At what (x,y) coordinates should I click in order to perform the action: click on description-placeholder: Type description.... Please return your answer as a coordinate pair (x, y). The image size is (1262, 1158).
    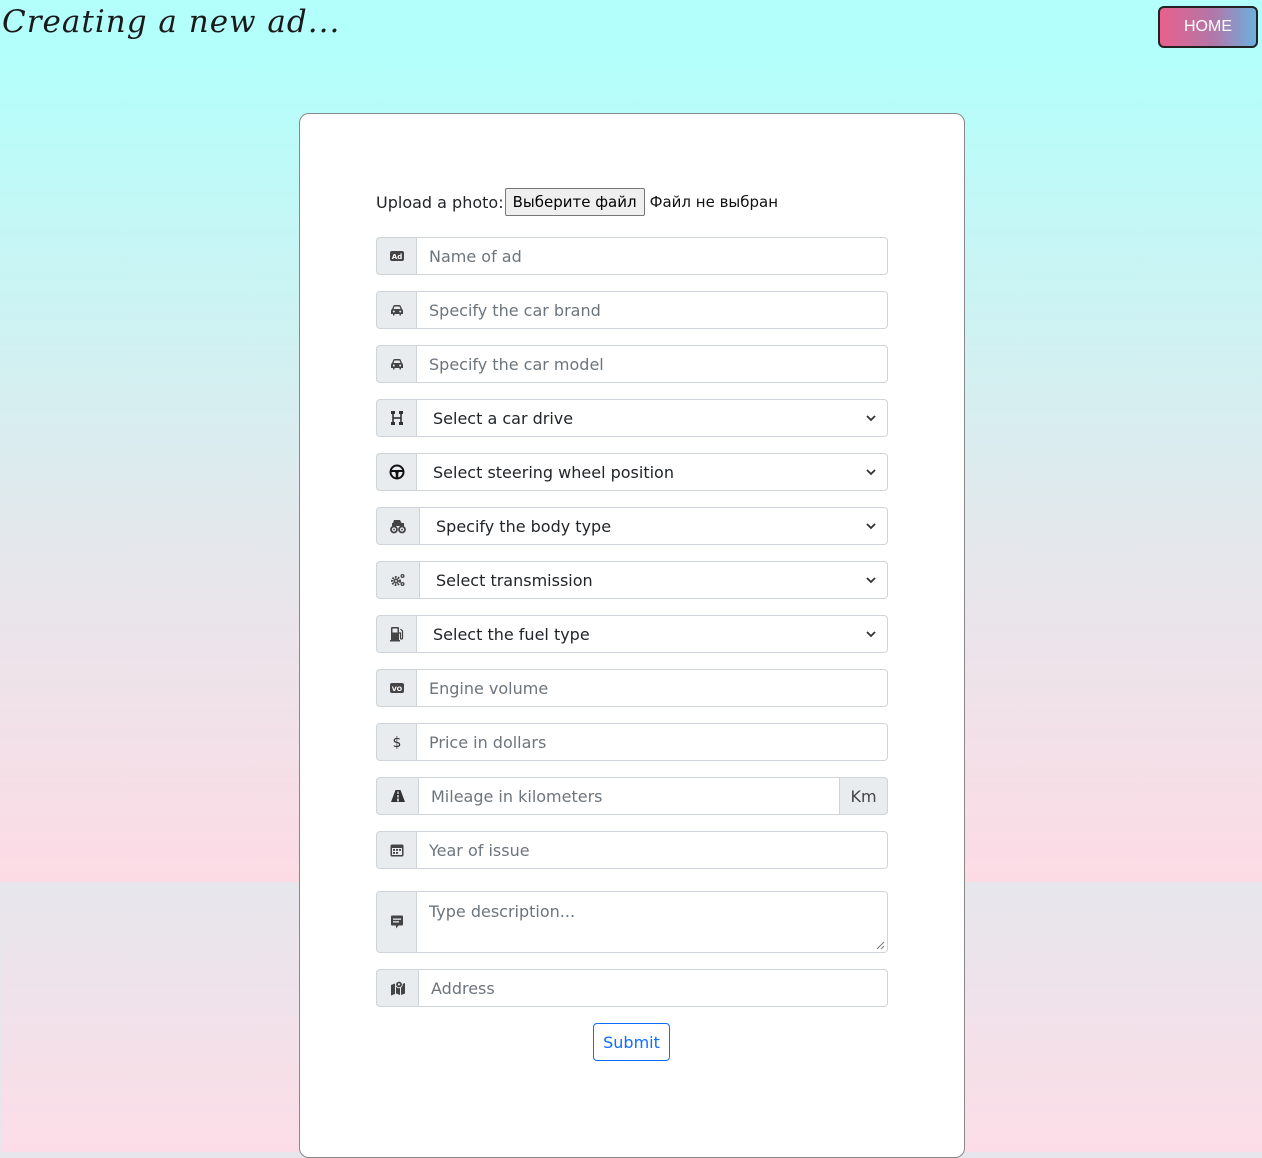
    Looking at the image, I should click on (502, 911).